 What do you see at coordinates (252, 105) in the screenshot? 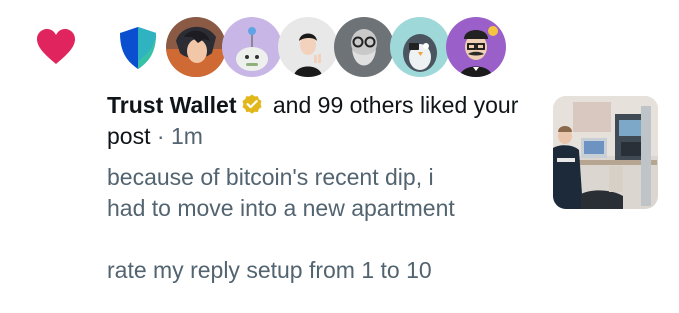
I see `verified-badge-icon` at bounding box center [252, 105].